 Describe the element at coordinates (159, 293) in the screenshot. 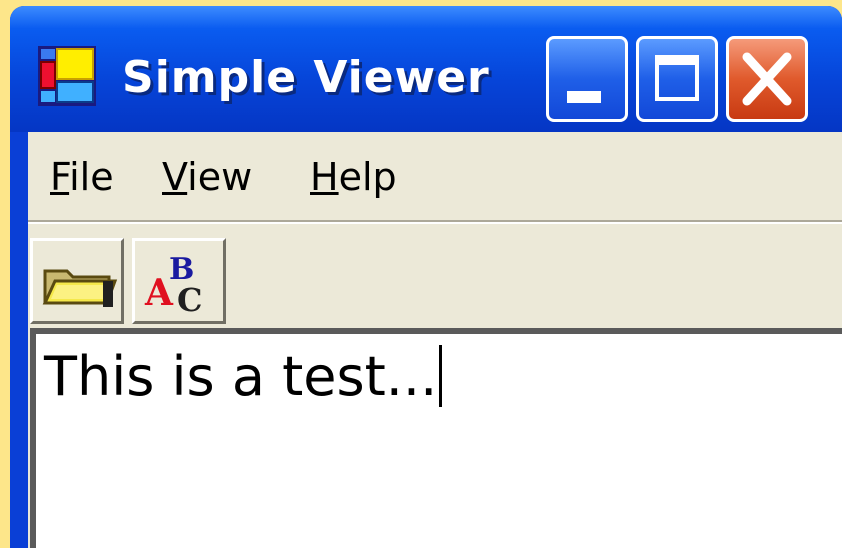

I see `svg-text: A` at that location.